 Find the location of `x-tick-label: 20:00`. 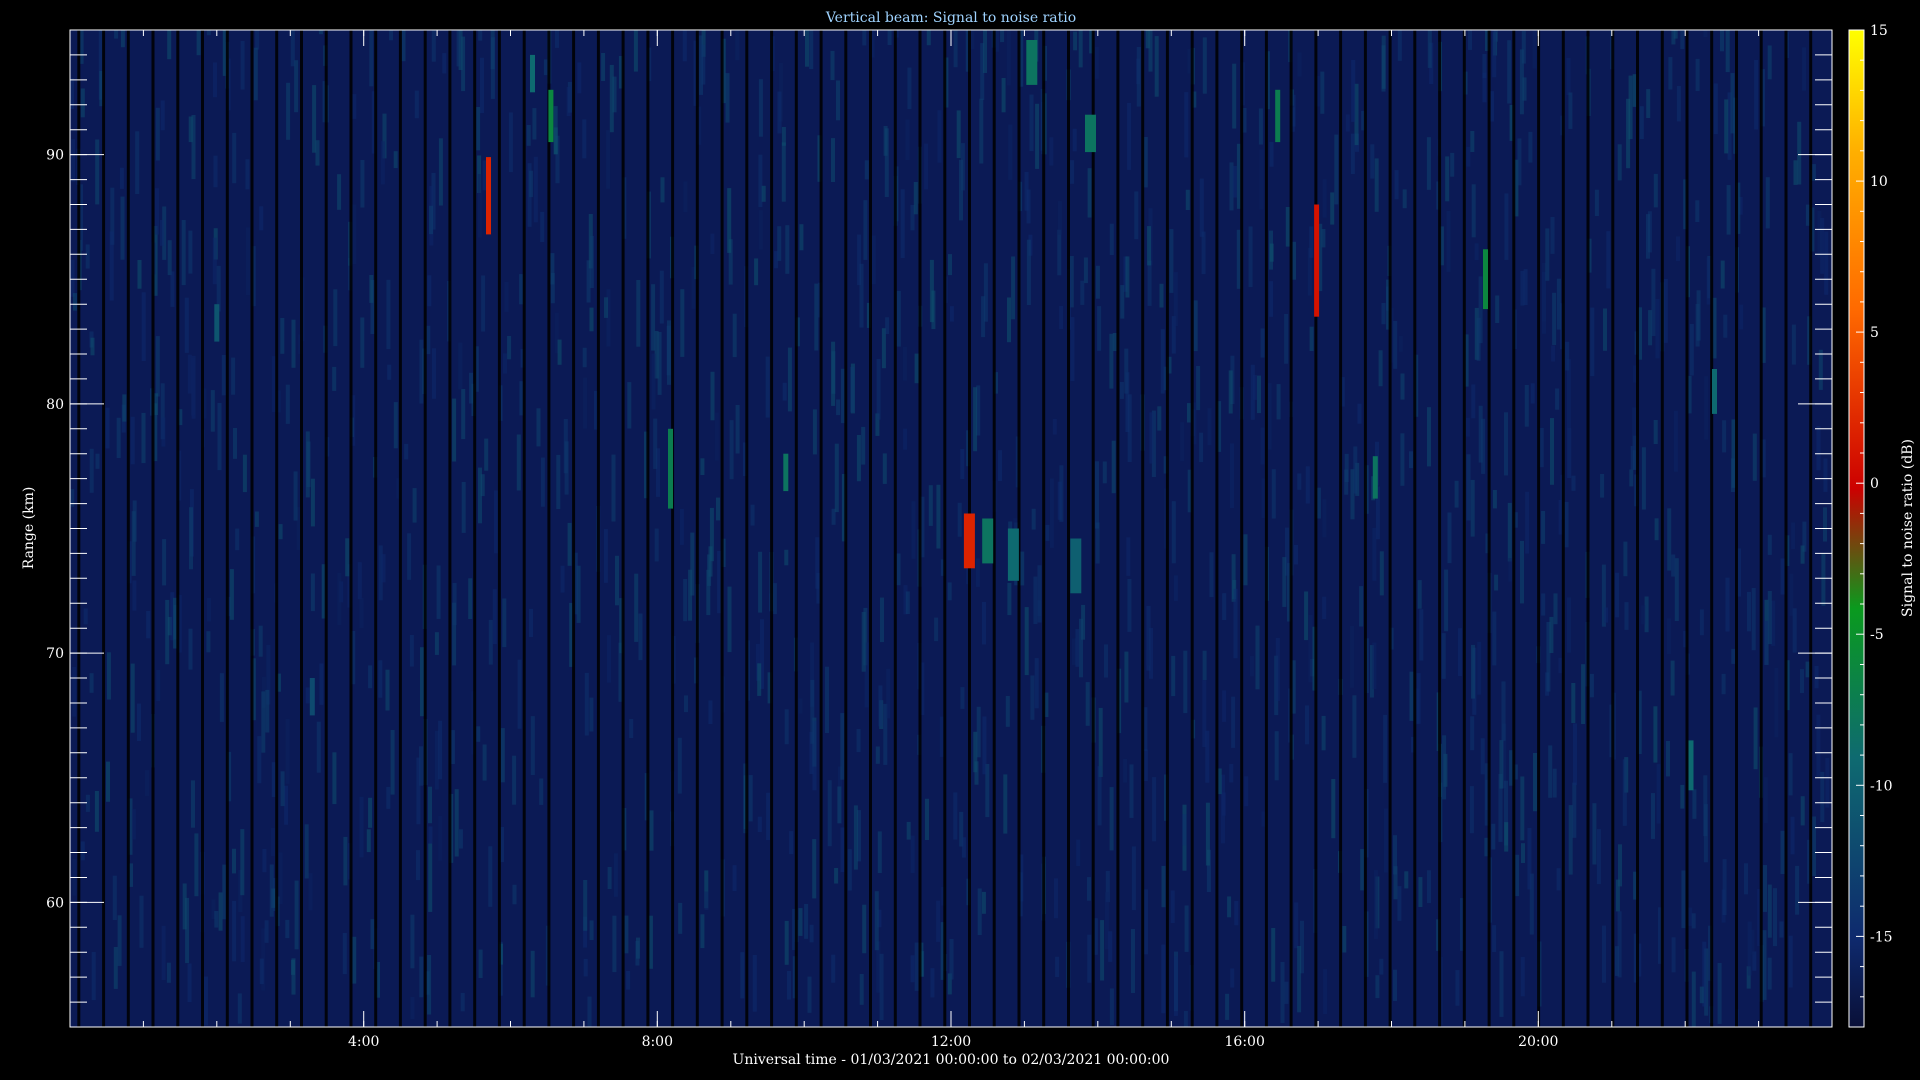

x-tick-label: 20:00 is located at coordinates (1538, 1042).